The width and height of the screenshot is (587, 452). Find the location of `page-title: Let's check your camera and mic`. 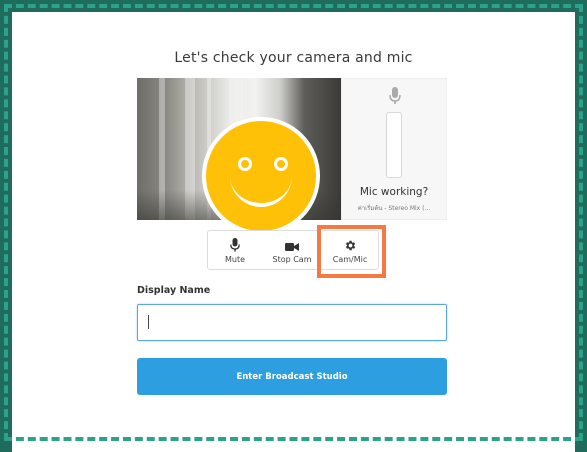

page-title: Let's check your camera and mic is located at coordinates (293, 58).